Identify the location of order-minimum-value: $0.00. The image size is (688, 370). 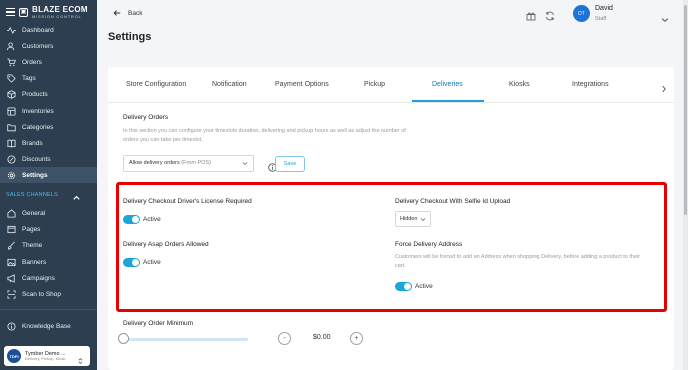
(322, 337).